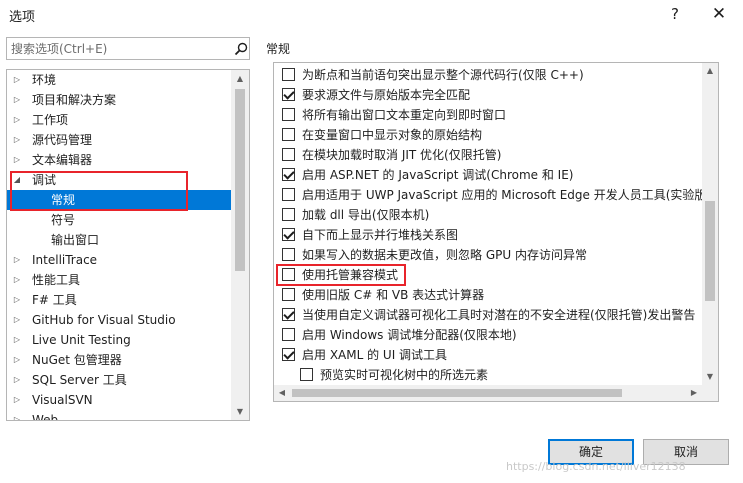 The image size is (743, 483). Describe the element at coordinates (119, 240) in the screenshot. I see `tree-item-debugging-output-window: 输出窗口` at that location.